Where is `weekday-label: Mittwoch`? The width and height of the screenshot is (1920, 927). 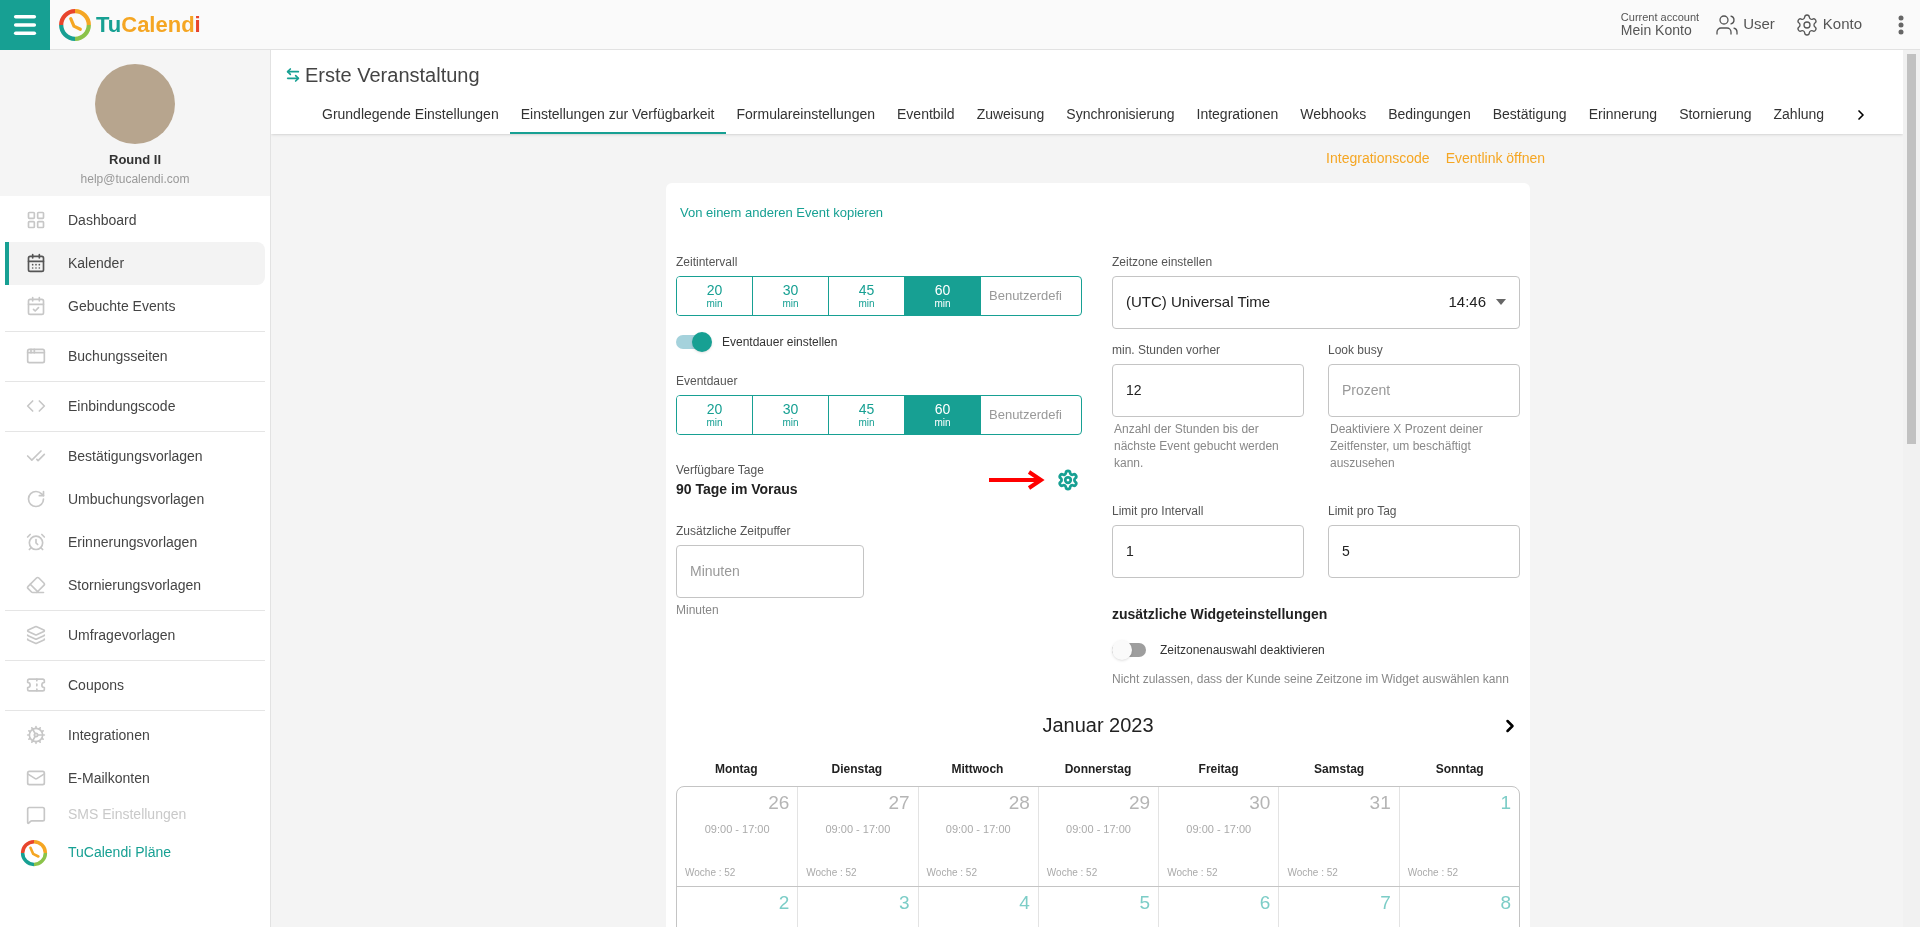
weekday-label: Mittwoch is located at coordinates (977, 769).